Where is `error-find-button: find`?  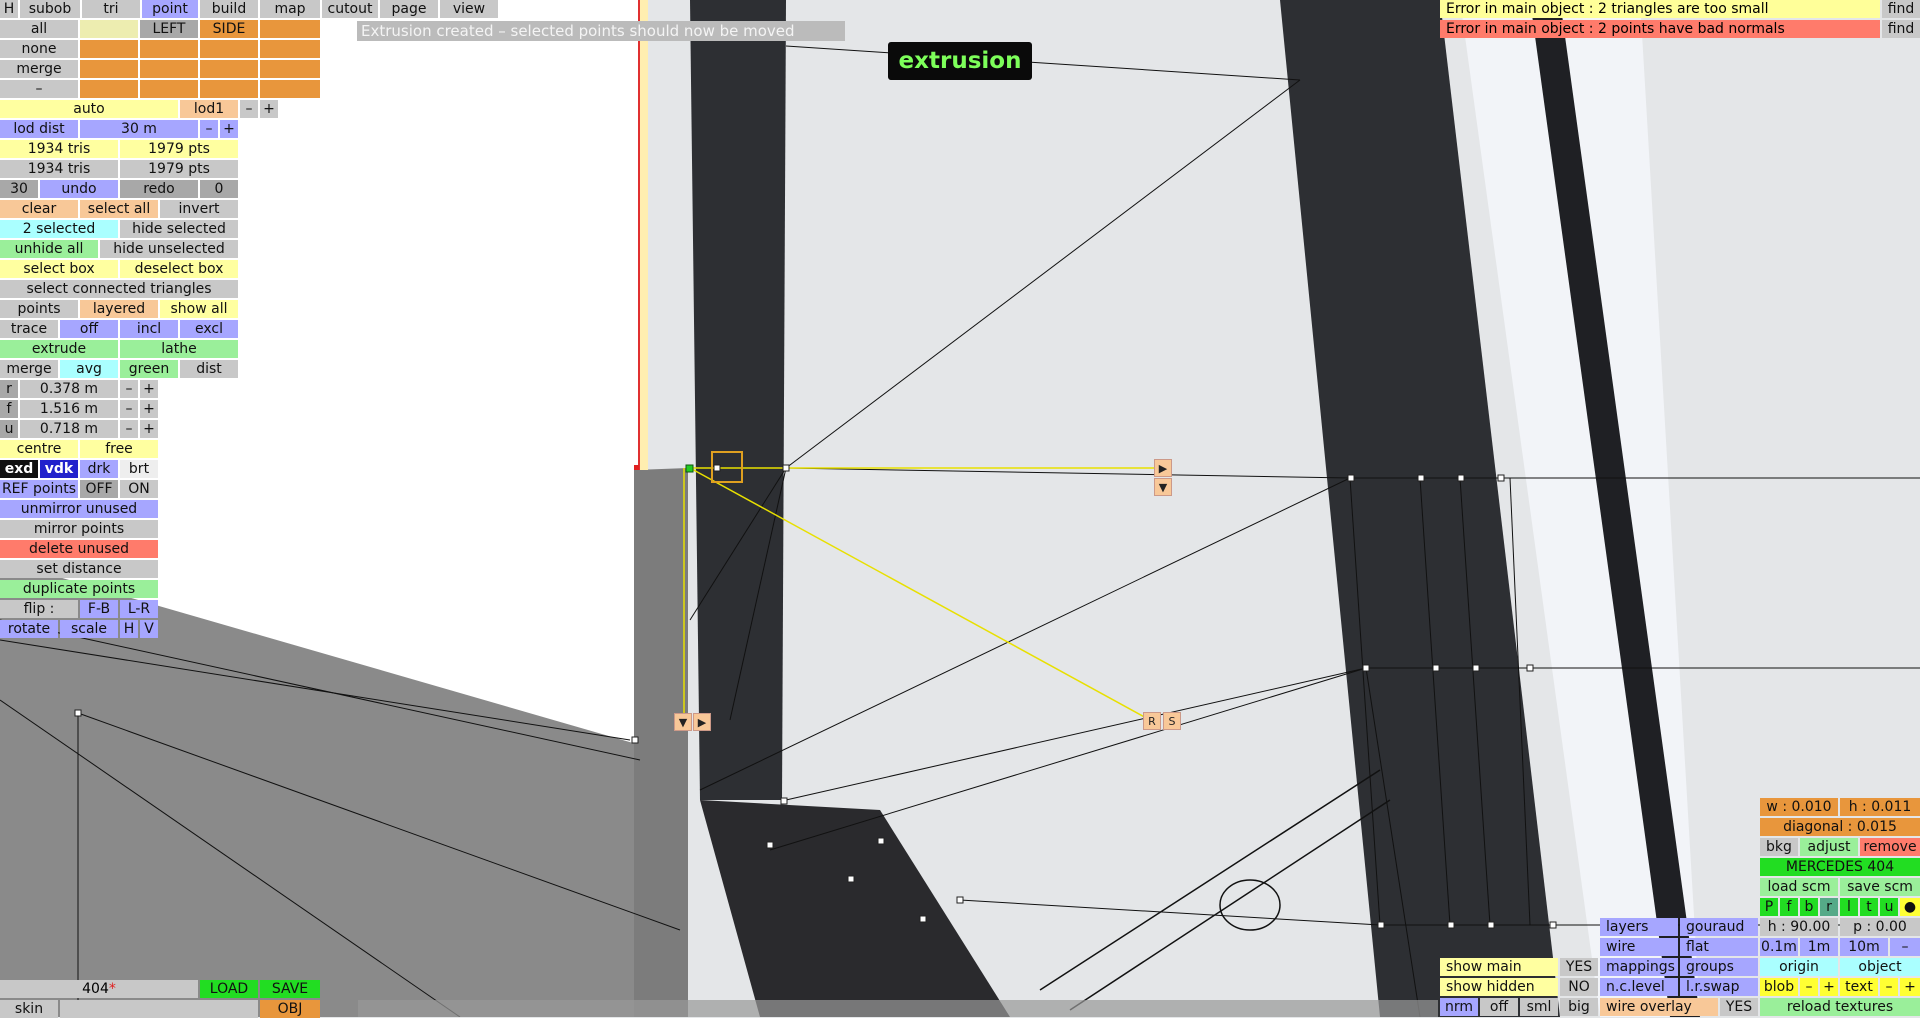
error-find-button: find is located at coordinates (1901, 9).